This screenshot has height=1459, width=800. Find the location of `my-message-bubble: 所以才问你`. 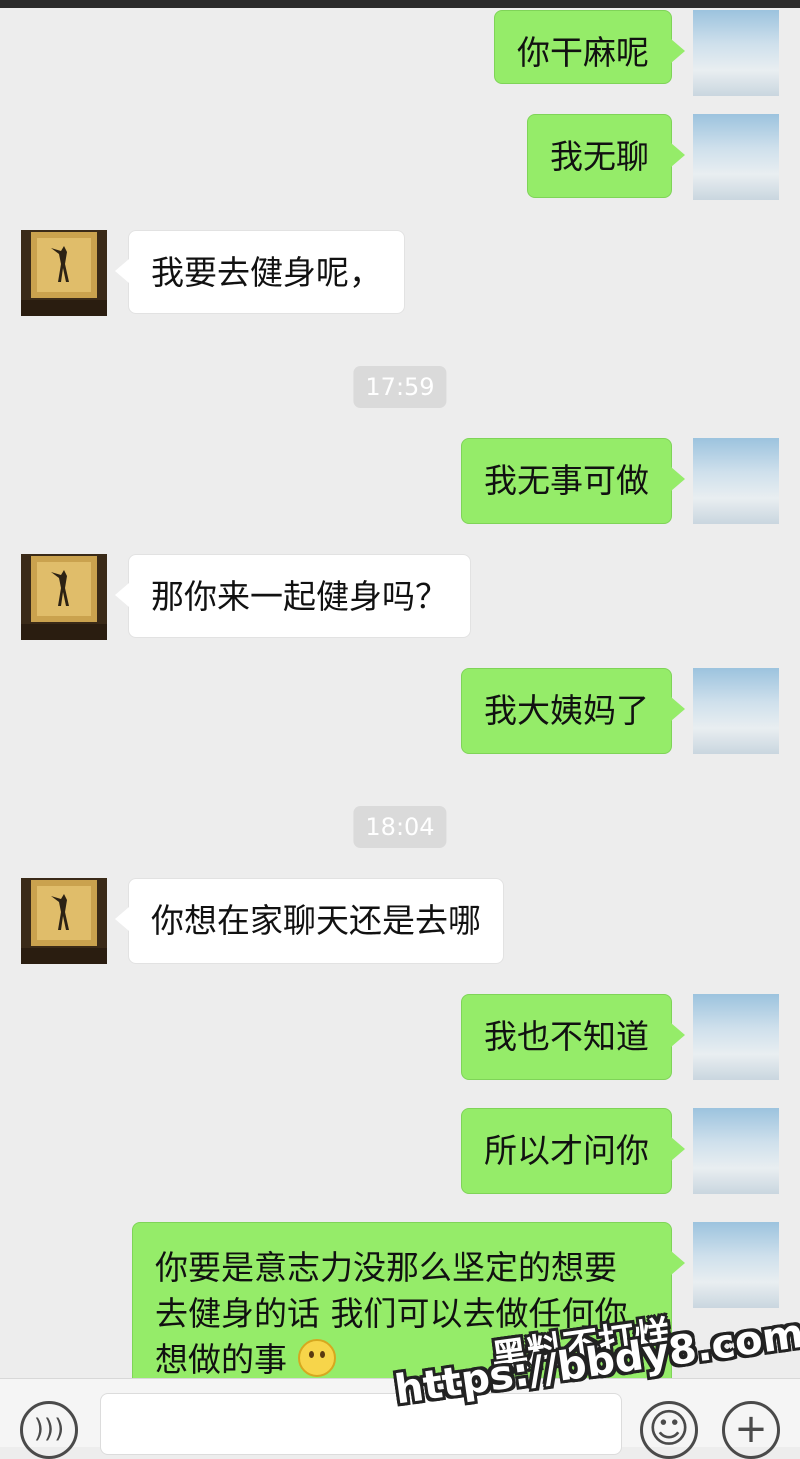

my-message-bubble: 所以才问你 is located at coordinates (573, 1151).